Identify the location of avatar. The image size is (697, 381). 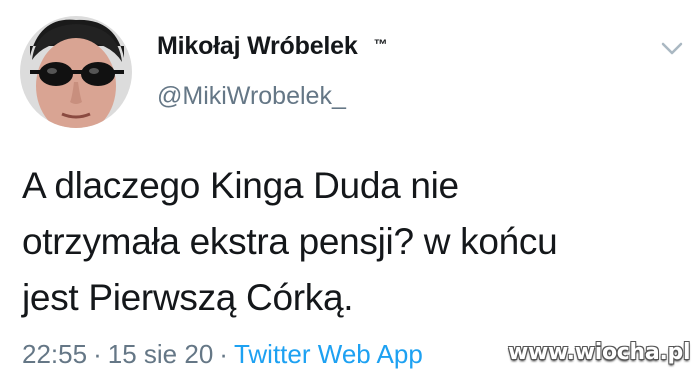
(76, 72).